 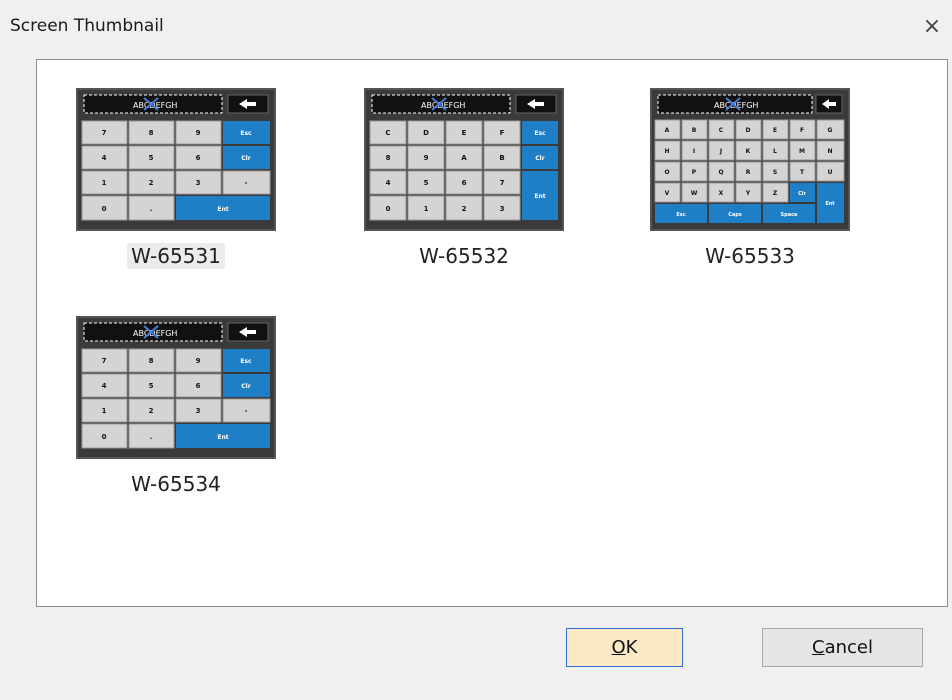 I want to click on svg-text: U, so click(x=830, y=172).